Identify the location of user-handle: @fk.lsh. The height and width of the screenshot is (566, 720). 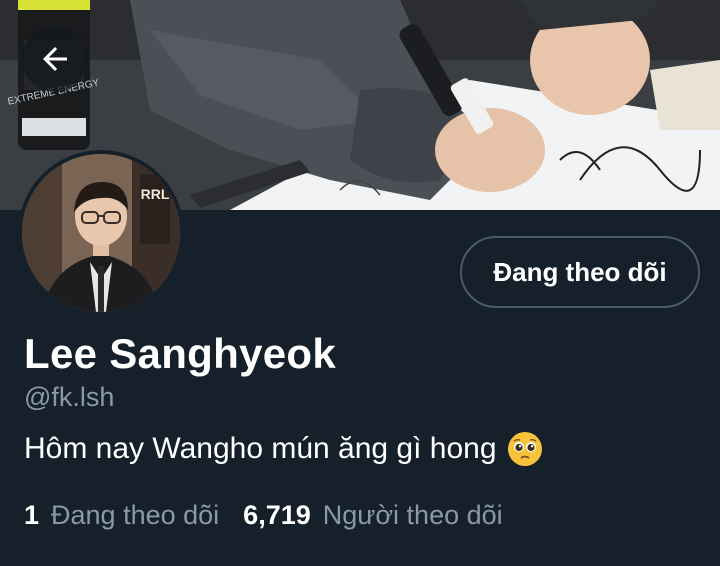
(69, 397).